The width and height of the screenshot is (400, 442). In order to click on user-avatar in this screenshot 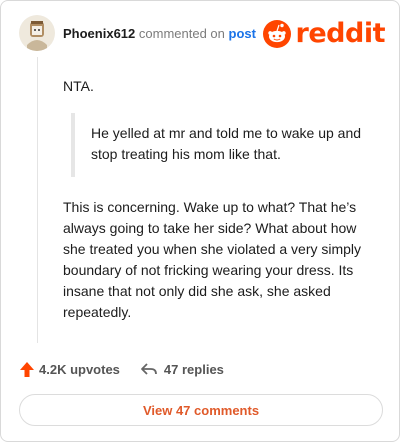, I will do `click(37, 33)`.